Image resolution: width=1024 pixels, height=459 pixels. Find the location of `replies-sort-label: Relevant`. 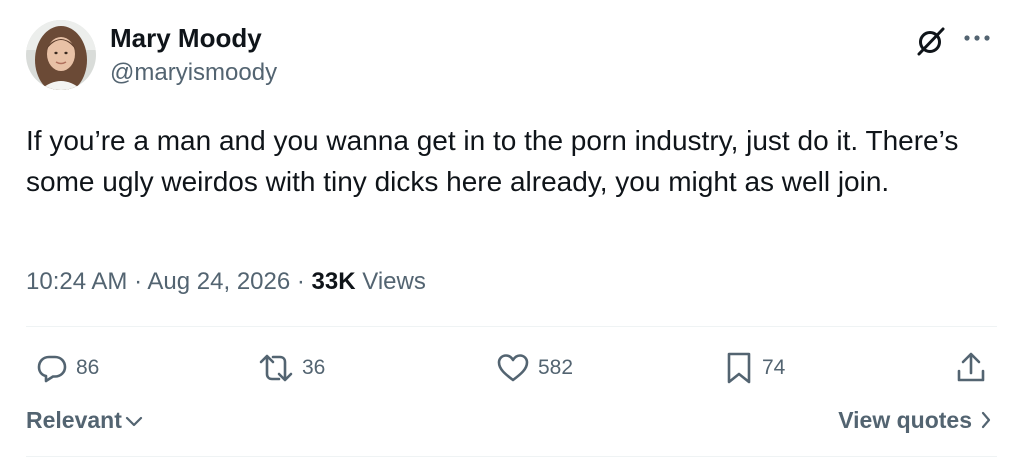

replies-sort-label: Relevant is located at coordinates (74, 420).